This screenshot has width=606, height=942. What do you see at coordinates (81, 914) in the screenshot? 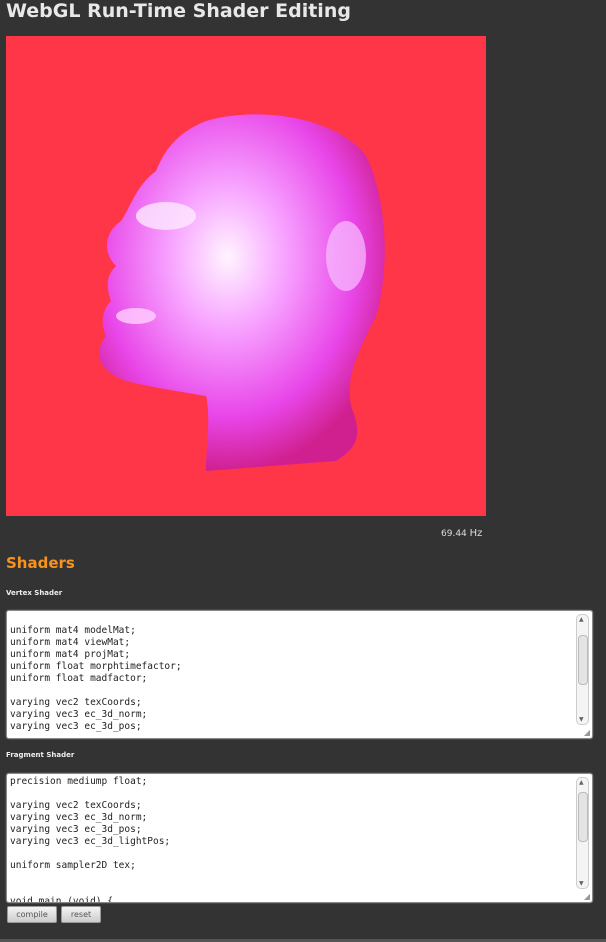
I see `reset-button: reset` at bounding box center [81, 914].